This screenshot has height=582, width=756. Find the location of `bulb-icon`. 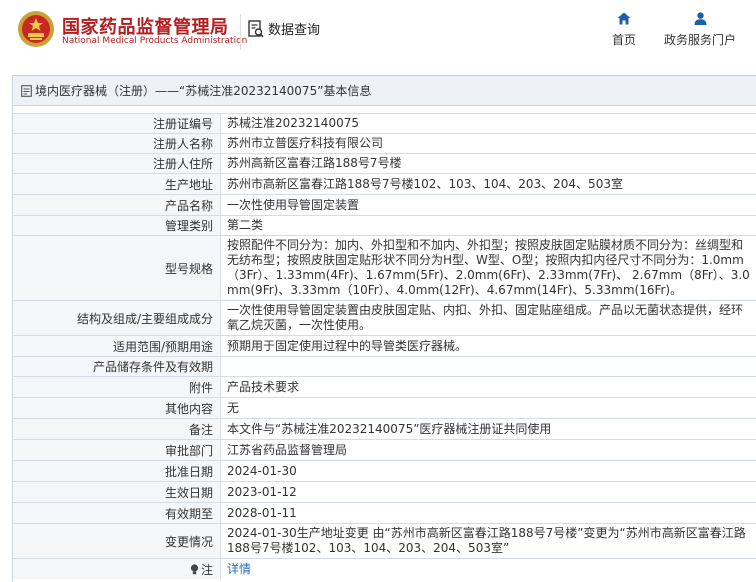

bulb-icon is located at coordinates (194, 568).